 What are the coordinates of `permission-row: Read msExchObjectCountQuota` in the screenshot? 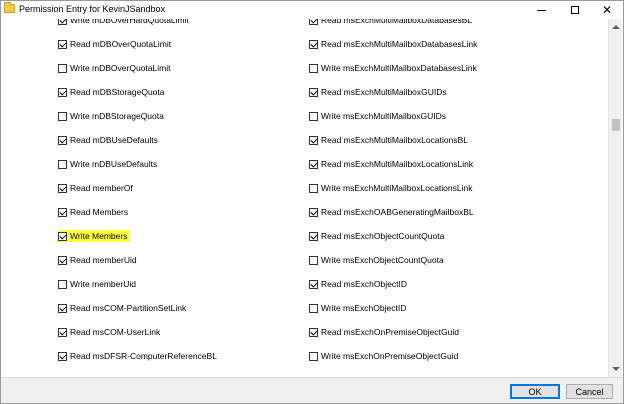 It's located at (376, 236).